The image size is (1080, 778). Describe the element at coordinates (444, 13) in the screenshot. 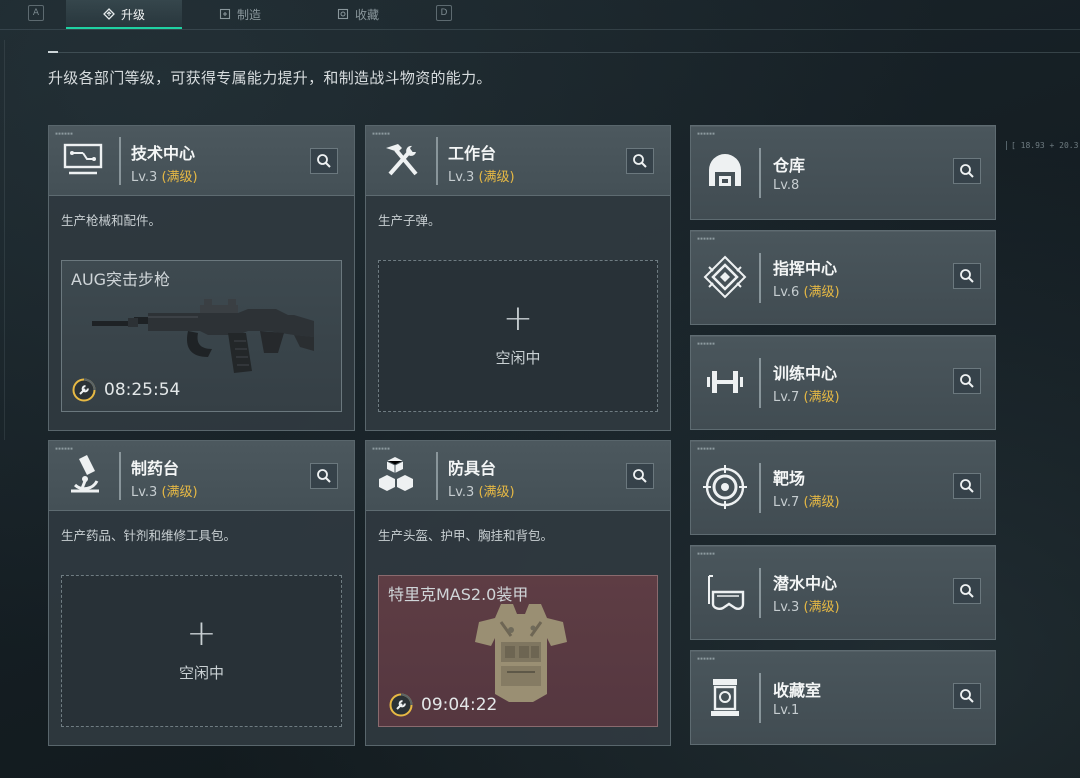

I see `key-hint-right: D` at that location.